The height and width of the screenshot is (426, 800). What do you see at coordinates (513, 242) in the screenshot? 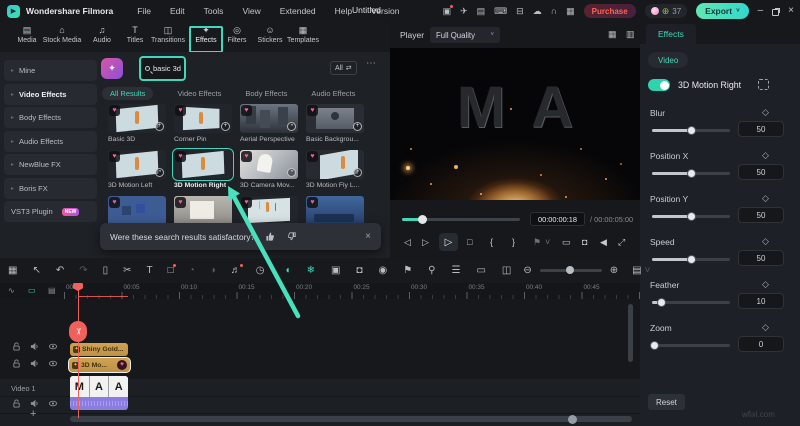
I see `mark-out-button: }` at bounding box center [513, 242].